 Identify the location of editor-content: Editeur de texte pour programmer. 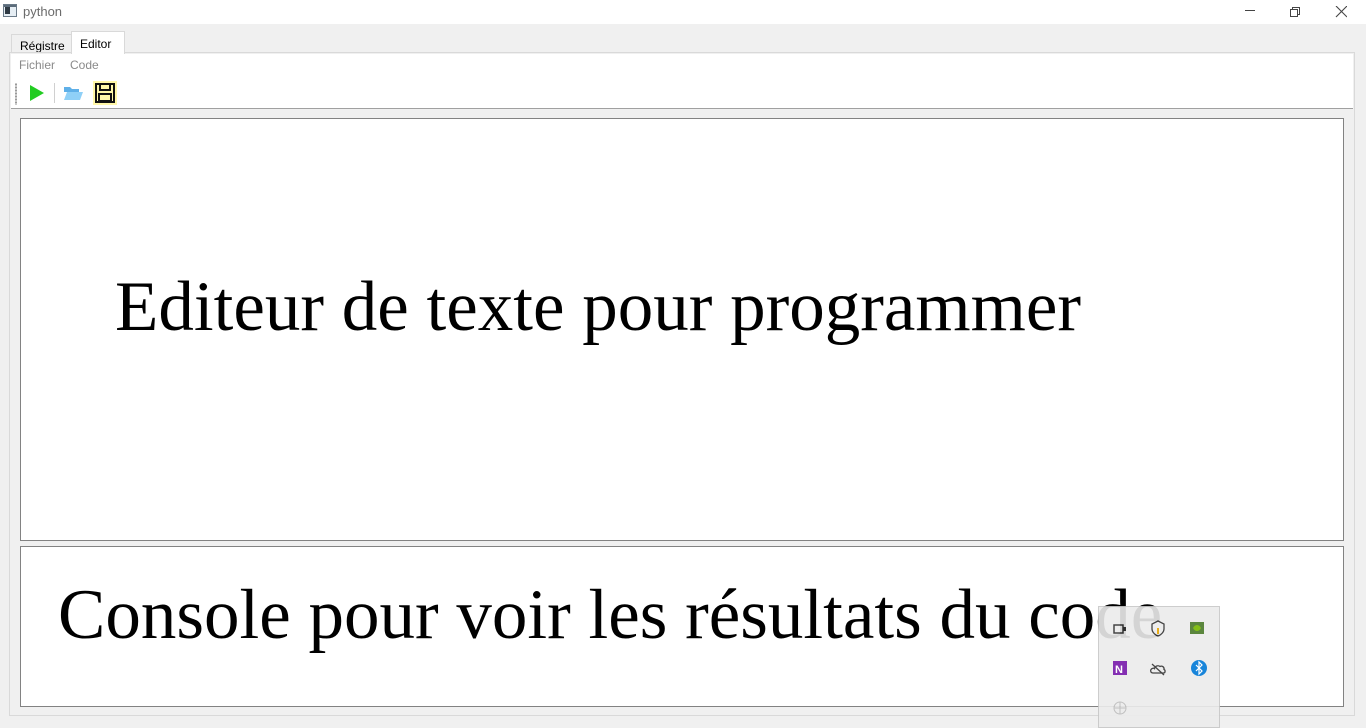
(598, 307).